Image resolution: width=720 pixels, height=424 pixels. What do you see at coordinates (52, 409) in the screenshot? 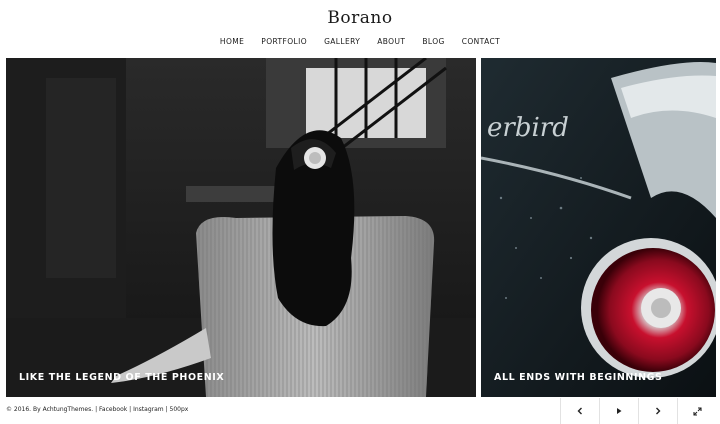
I see `copyright-text: © 2016. By AchtungThemes. |` at bounding box center [52, 409].